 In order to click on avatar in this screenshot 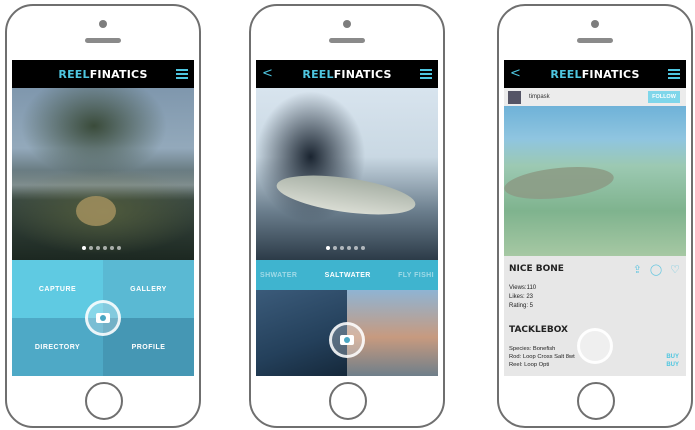, I will do `click(514, 97)`.